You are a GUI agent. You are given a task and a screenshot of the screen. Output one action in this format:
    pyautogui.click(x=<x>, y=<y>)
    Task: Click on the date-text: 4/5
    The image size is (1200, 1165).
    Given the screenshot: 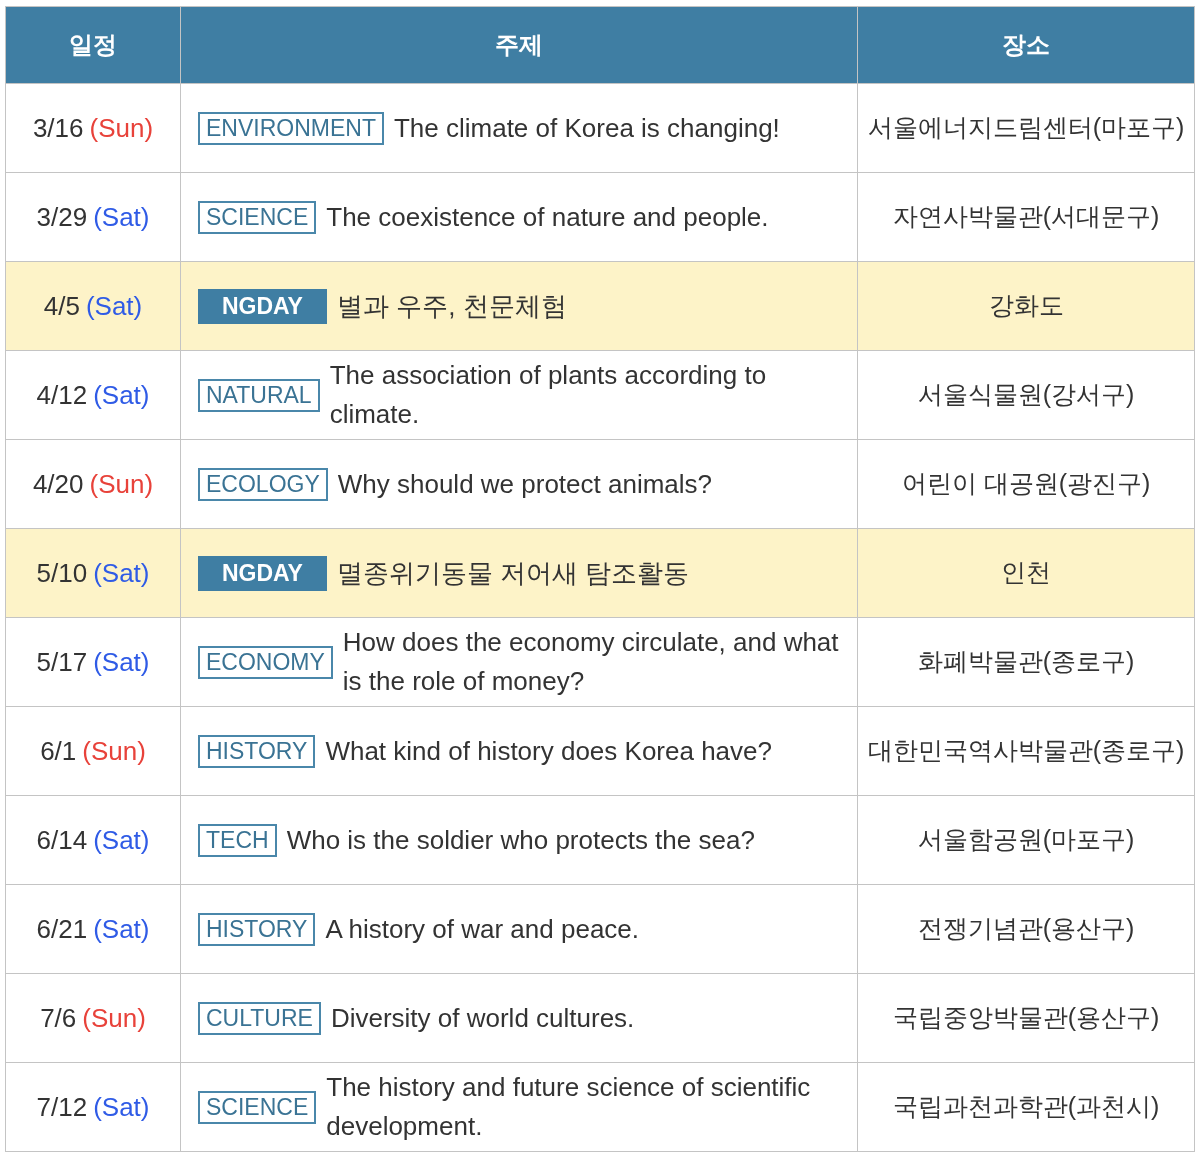 What is the action you would take?
    pyautogui.click(x=61, y=306)
    